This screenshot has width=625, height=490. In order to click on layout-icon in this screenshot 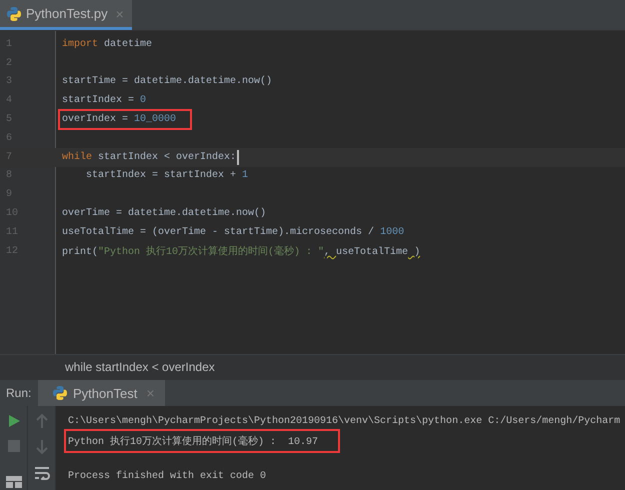, I will do `click(14, 482)`.